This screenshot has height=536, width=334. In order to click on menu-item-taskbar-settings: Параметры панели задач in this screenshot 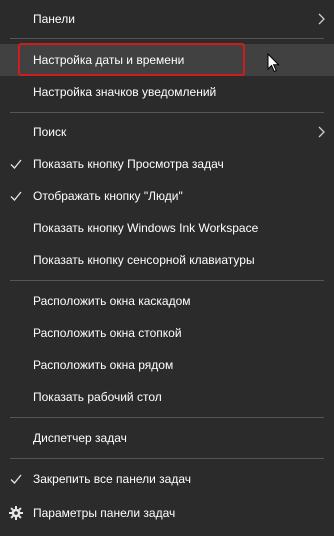, I will do `click(167, 513)`.